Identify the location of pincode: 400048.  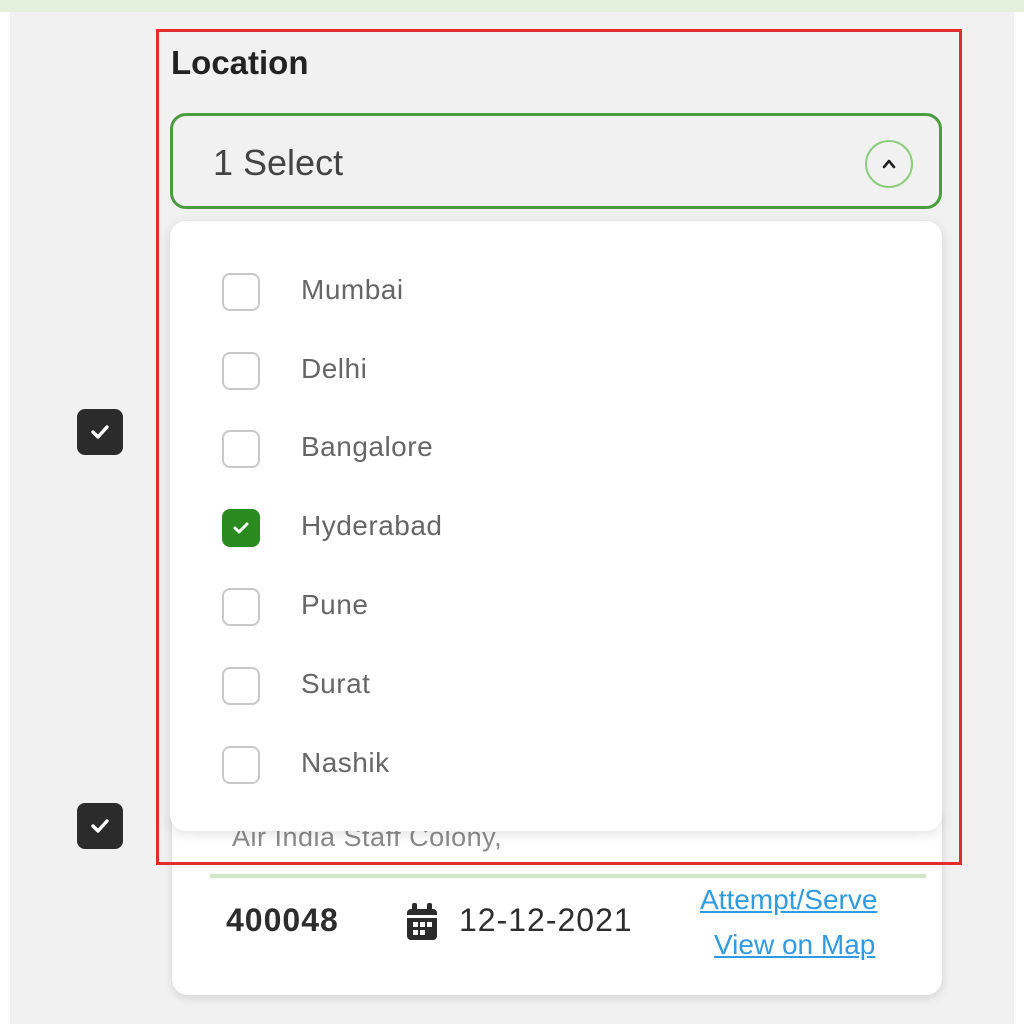
(282, 920).